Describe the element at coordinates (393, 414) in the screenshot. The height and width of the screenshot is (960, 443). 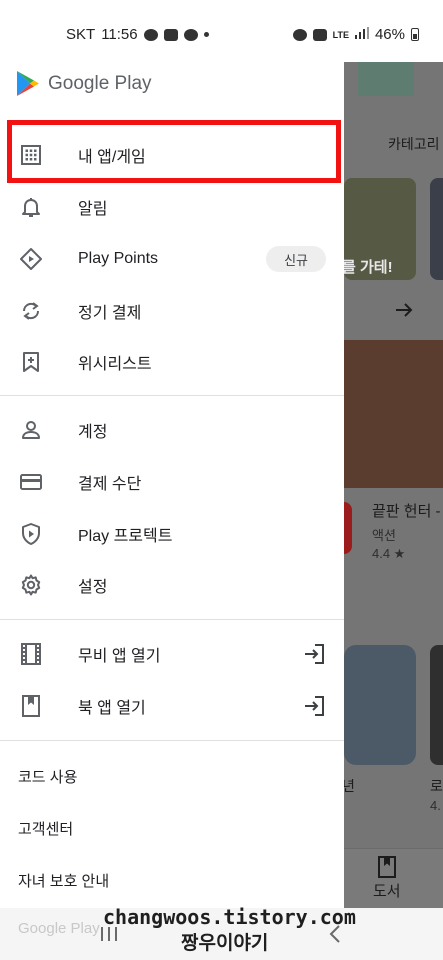
I see `game-artwork` at that location.